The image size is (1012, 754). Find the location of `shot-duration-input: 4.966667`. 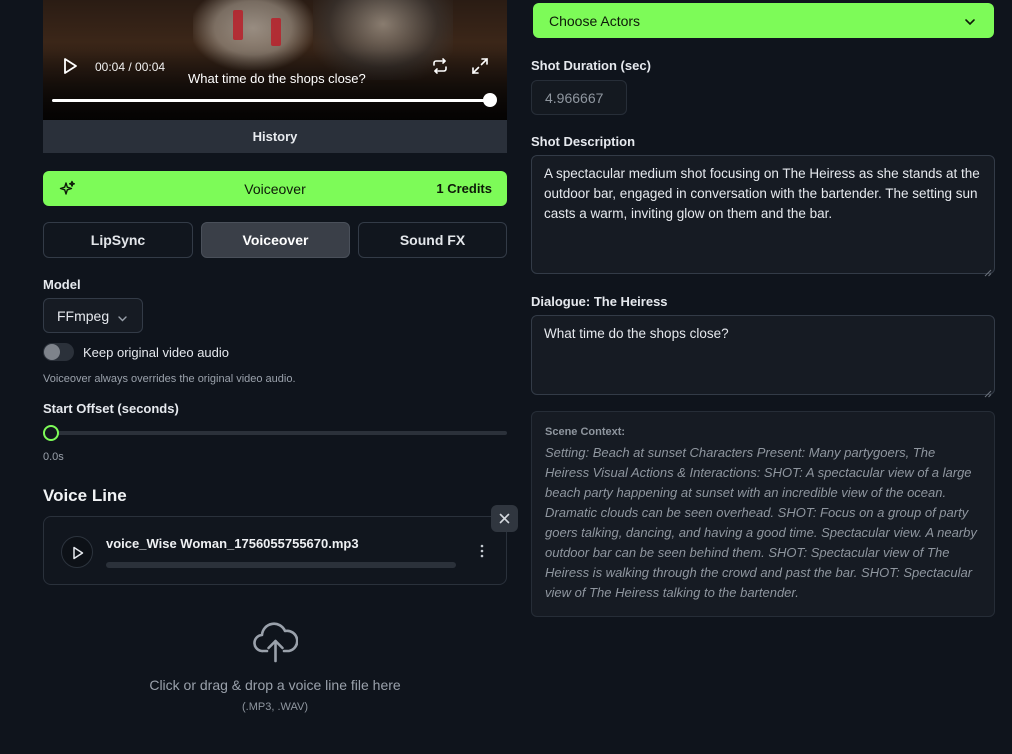

shot-duration-input: 4.966667 is located at coordinates (579, 97).